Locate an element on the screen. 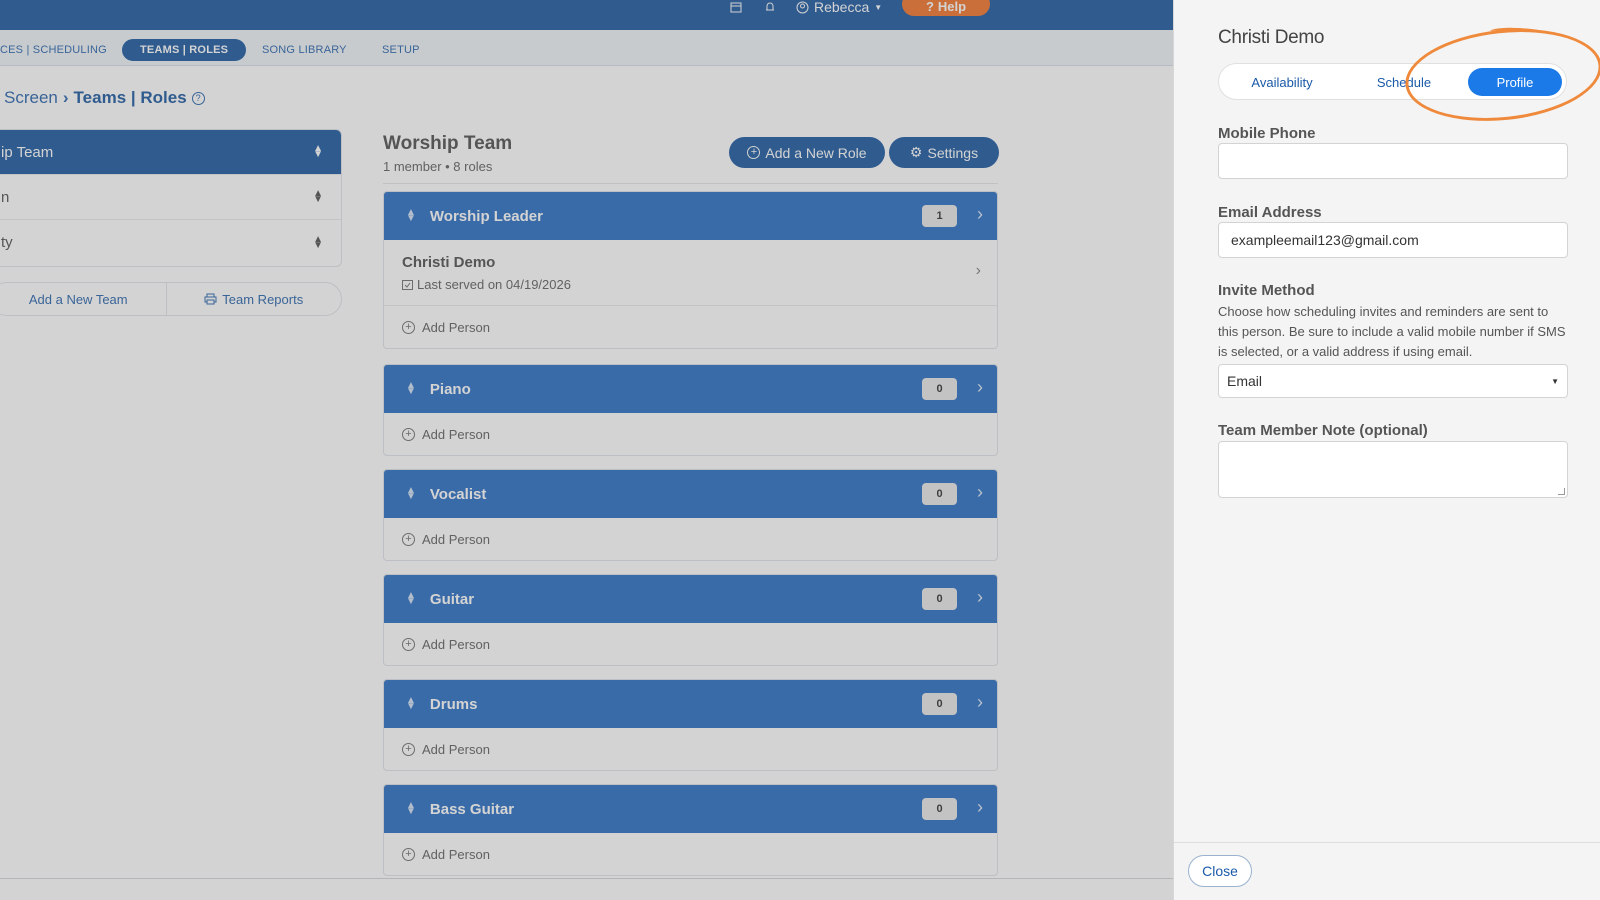 This screenshot has width=1600, height=900. footer-divider is located at coordinates (1387, 842).